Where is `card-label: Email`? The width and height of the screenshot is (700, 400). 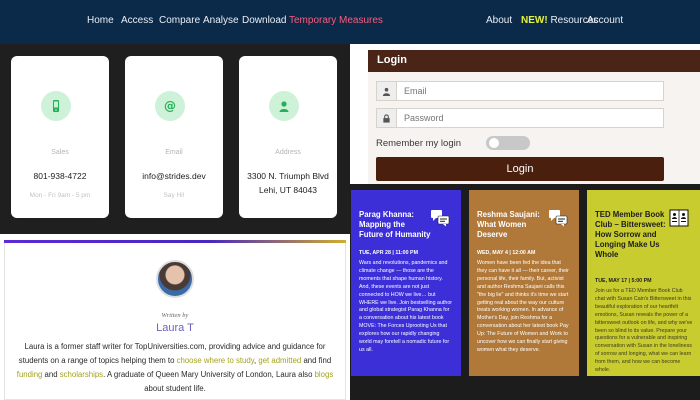
card-label: Email is located at coordinates (174, 152).